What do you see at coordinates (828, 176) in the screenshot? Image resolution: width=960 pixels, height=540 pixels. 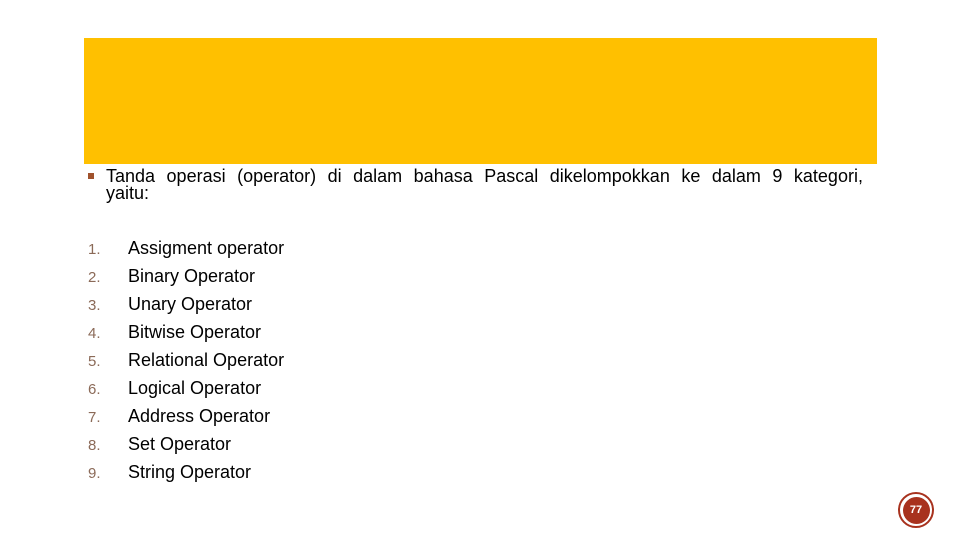 I see `intro-word: kategori,` at bounding box center [828, 176].